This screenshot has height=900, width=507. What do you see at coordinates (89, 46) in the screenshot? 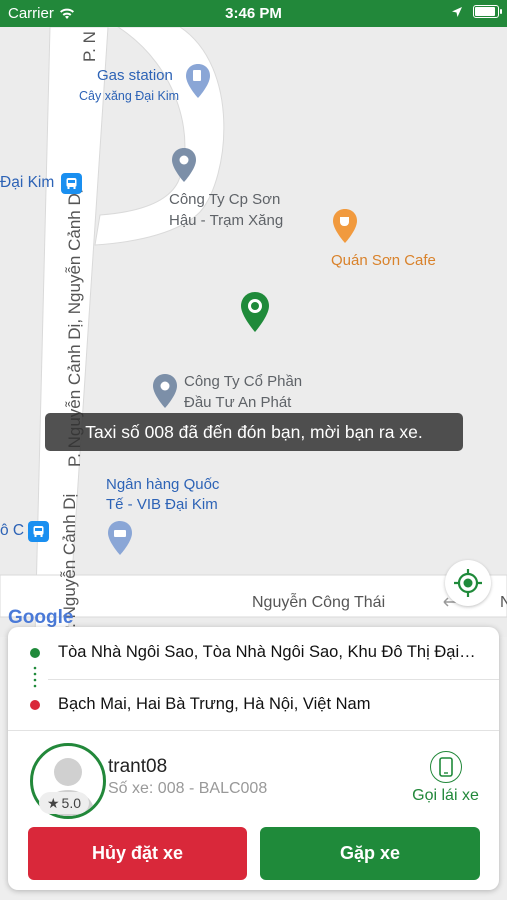
I see `road-label-p-n: P. N` at bounding box center [89, 46].